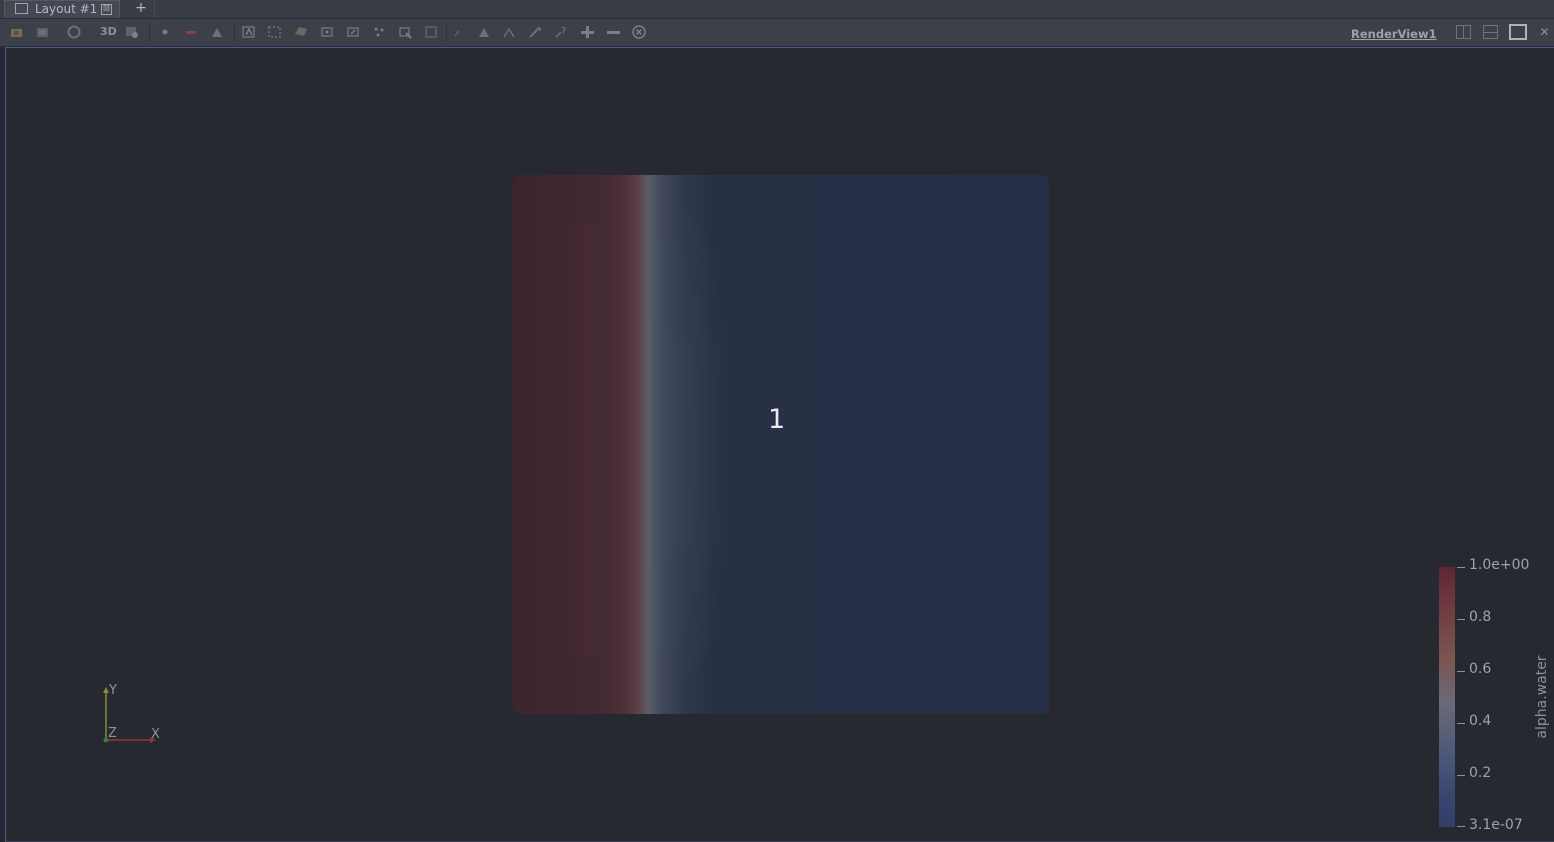 This screenshot has width=1554, height=842. What do you see at coordinates (1394, 34) in the screenshot?
I see `render-view-title: RenderView1` at bounding box center [1394, 34].